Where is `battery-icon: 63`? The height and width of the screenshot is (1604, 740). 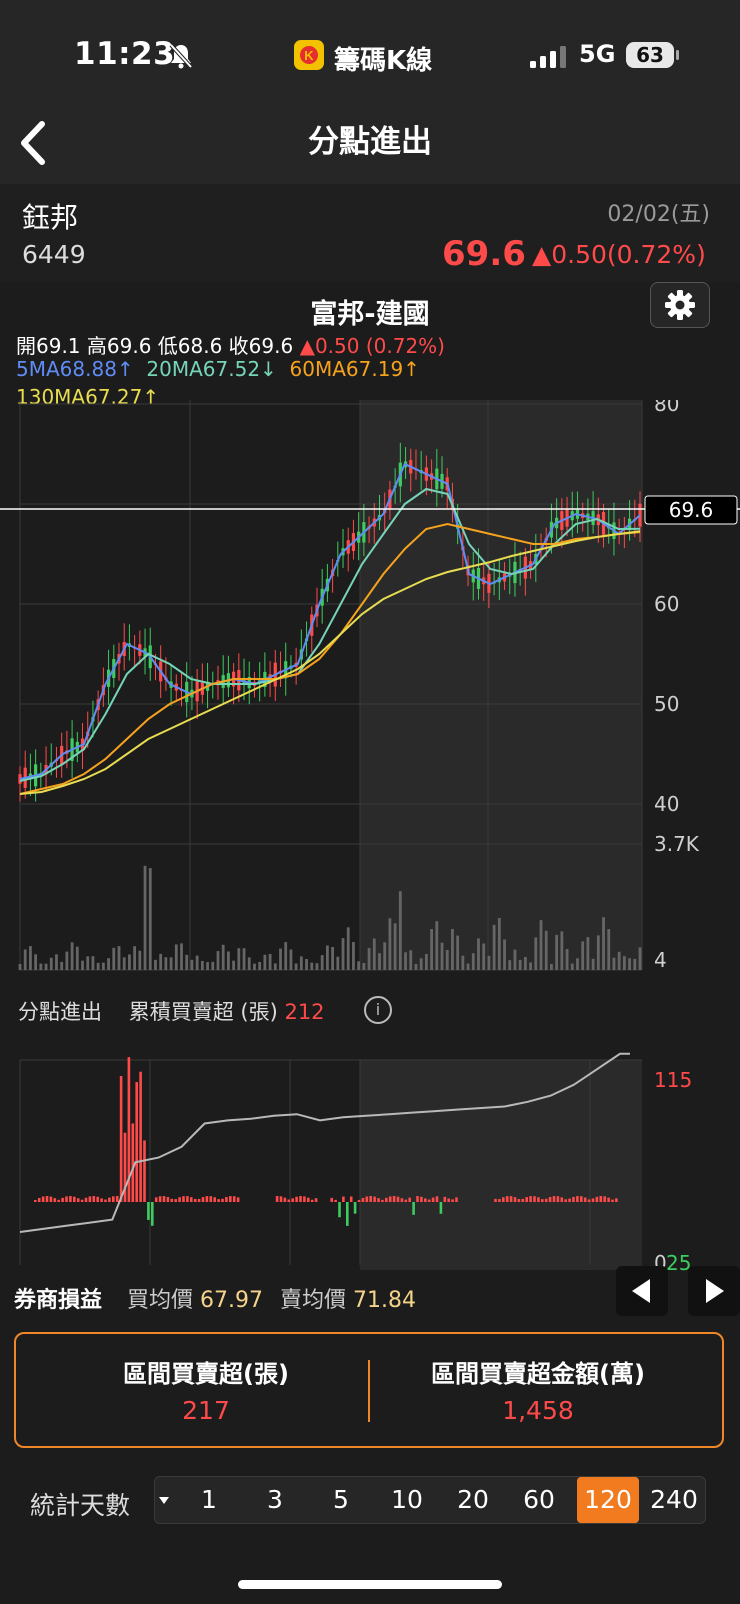 battery-icon: 63 is located at coordinates (650, 55).